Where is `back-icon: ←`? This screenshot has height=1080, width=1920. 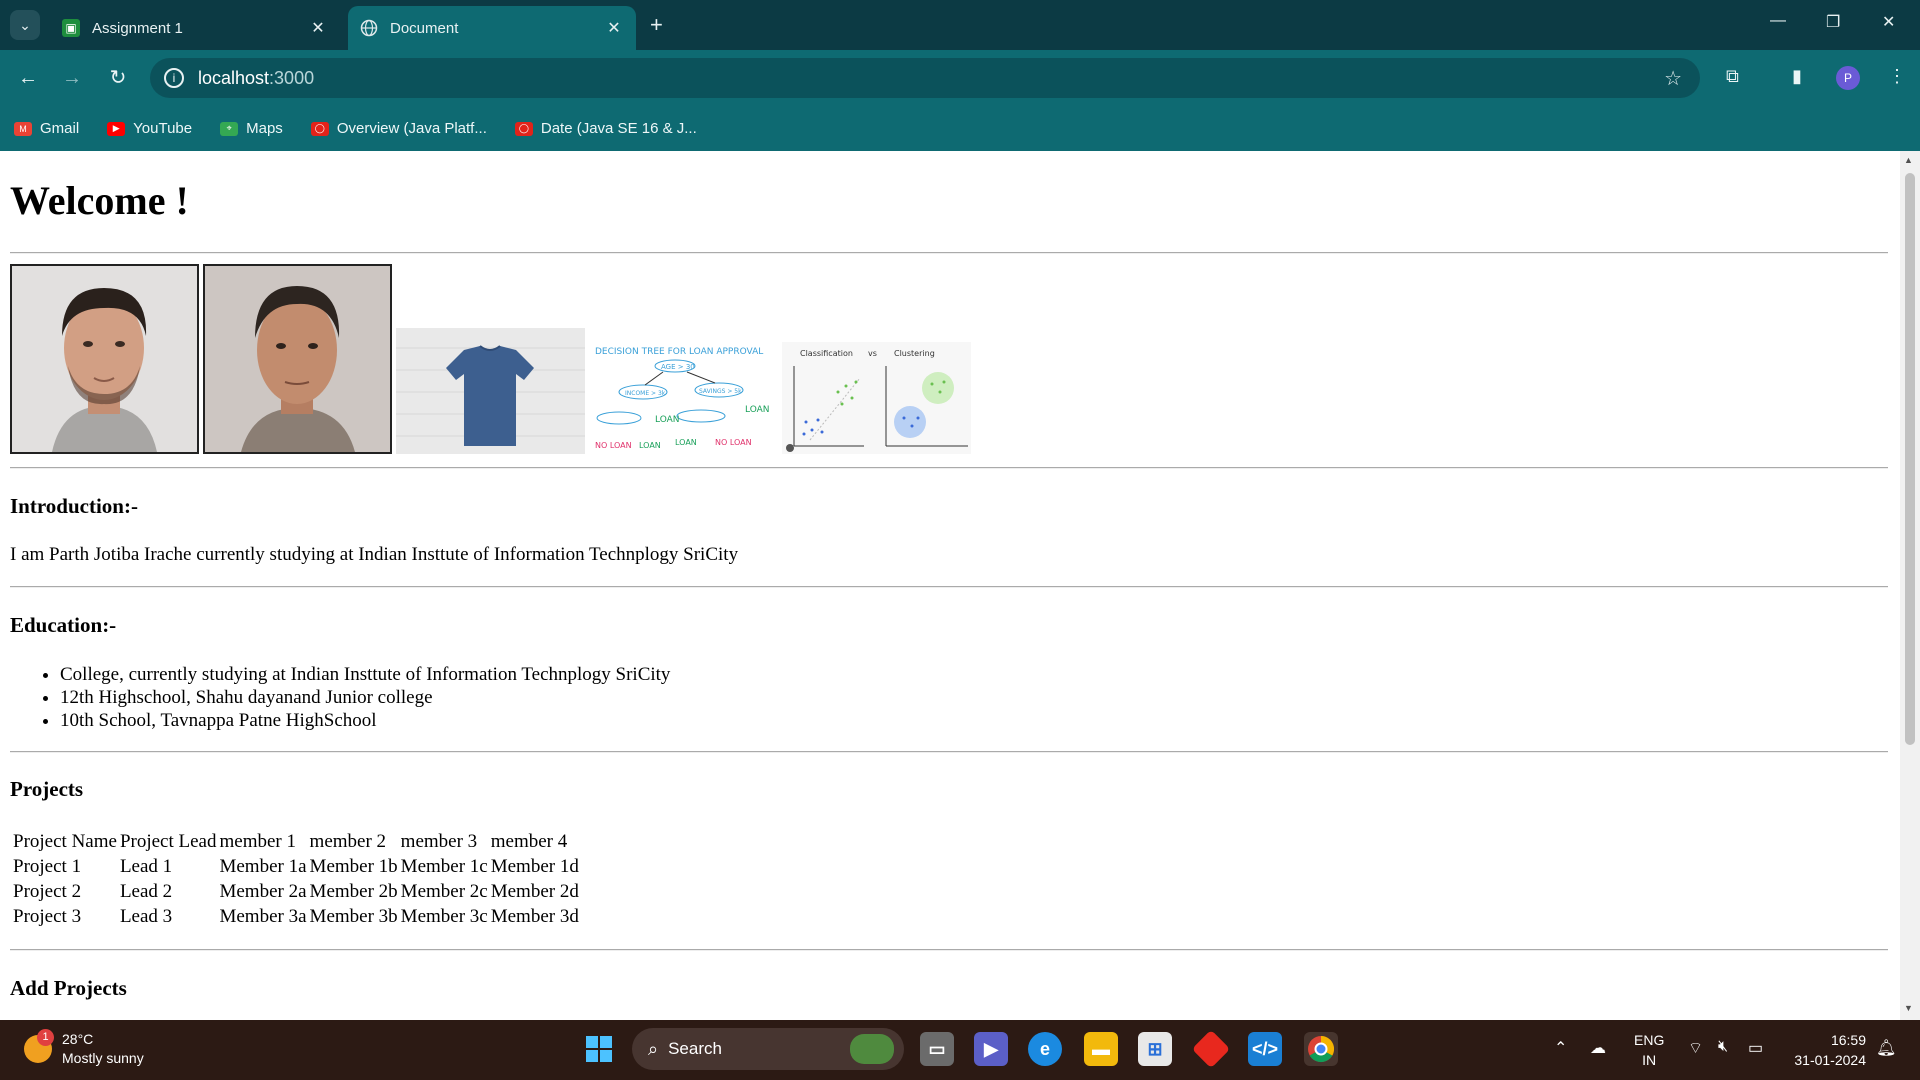
back-icon: ← is located at coordinates (28, 78).